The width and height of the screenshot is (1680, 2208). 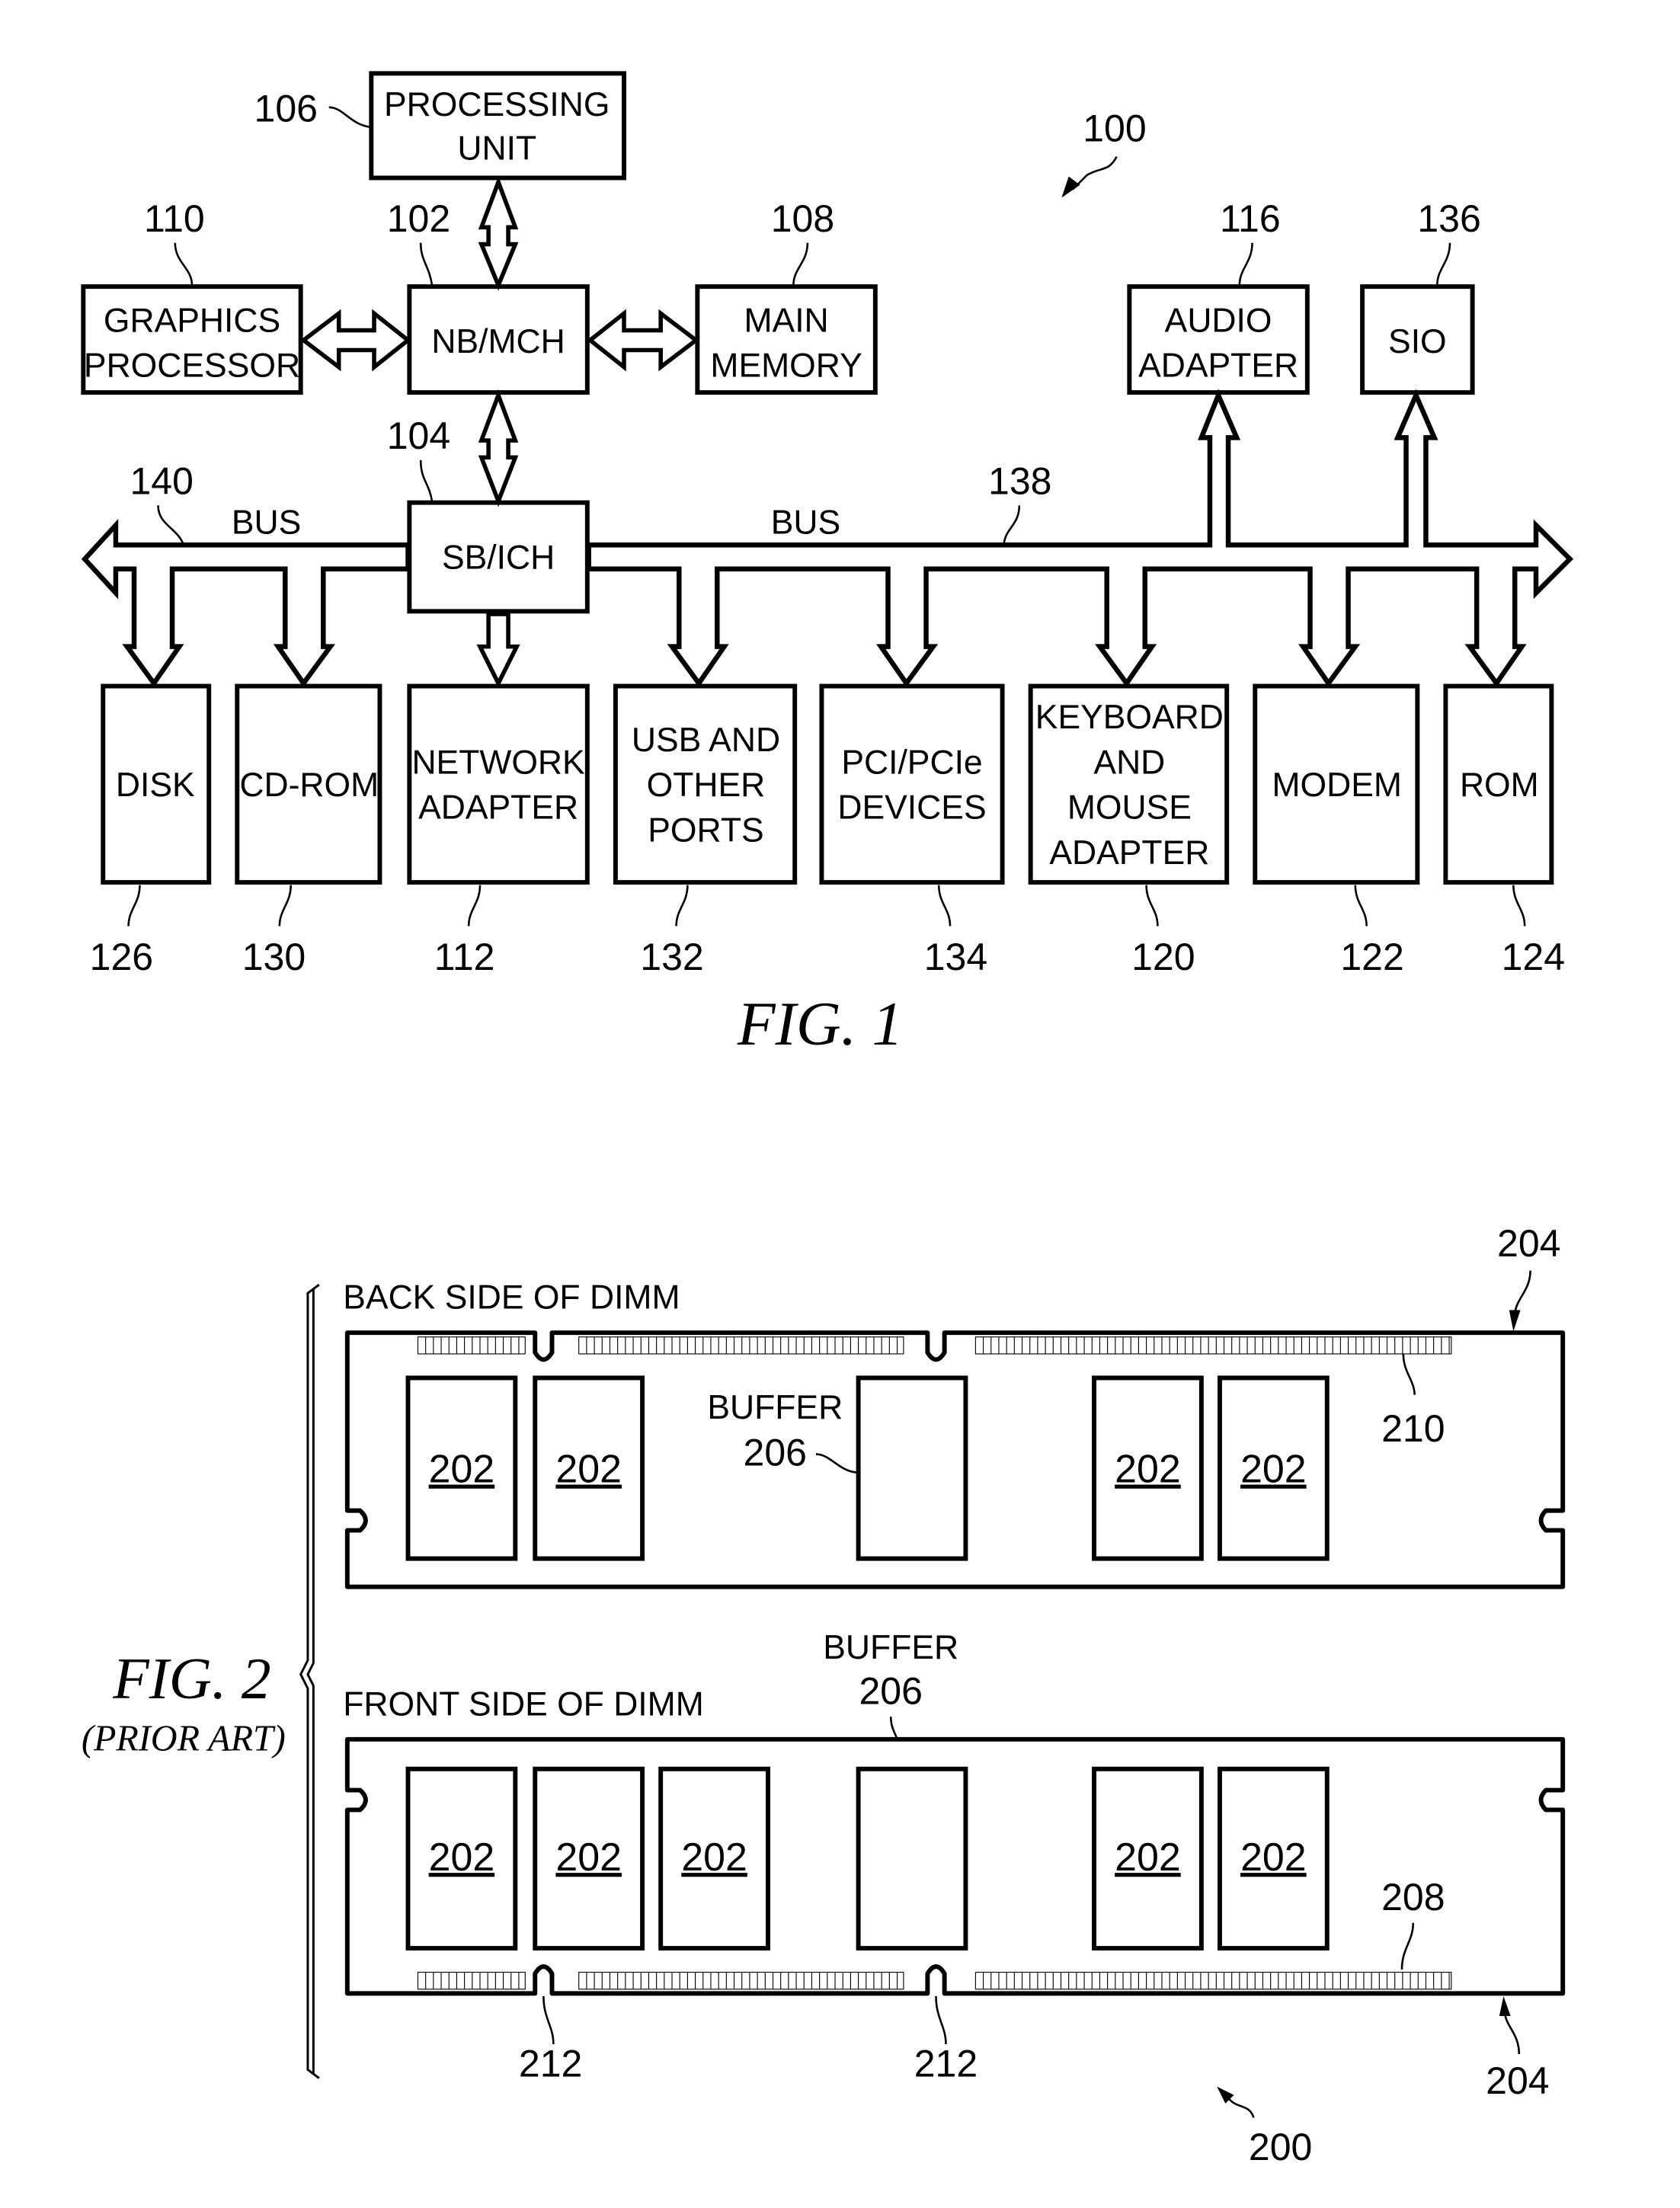 What do you see at coordinates (671, 957) in the screenshot?
I see `ref-132: 132` at bounding box center [671, 957].